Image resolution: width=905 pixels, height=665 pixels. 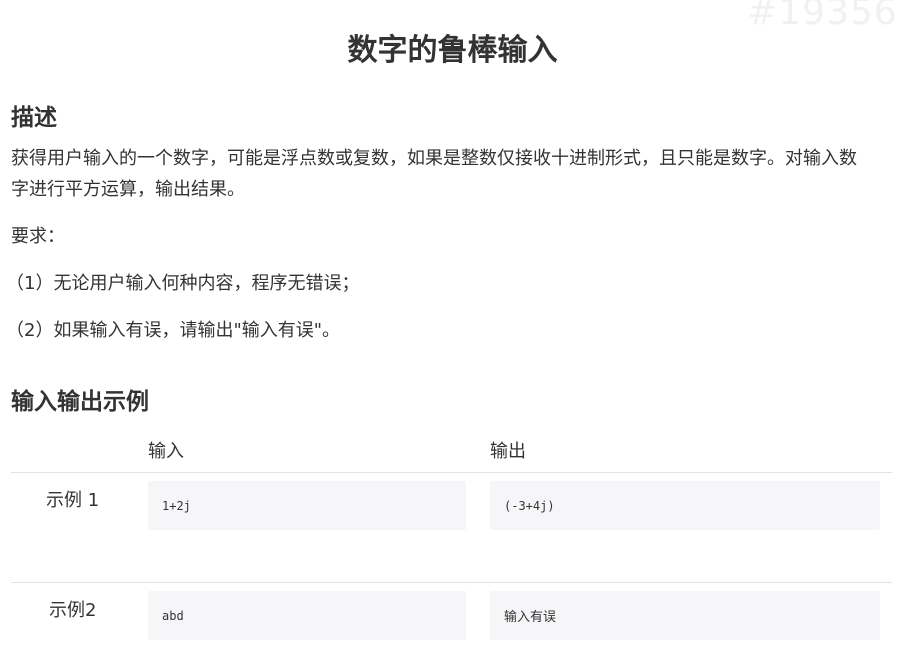 What do you see at coordinates (307, 615) in the screenshot?
I see `example-input: abd` at bounding box center [307, 615].